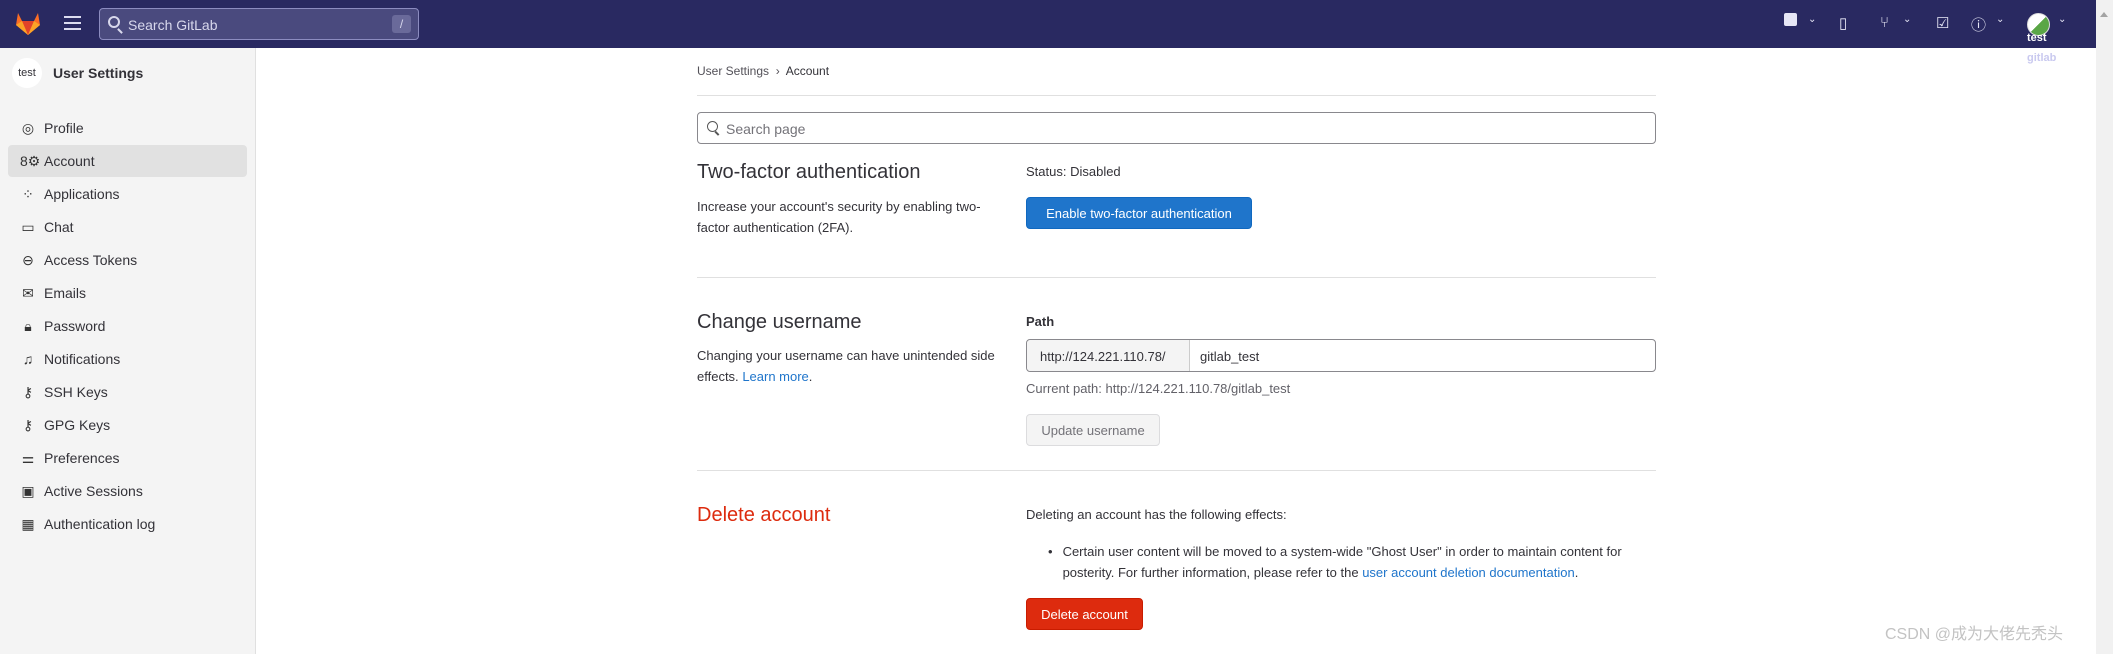  I want to click on merge-request-icon: ⑂, so click(1884, 22).